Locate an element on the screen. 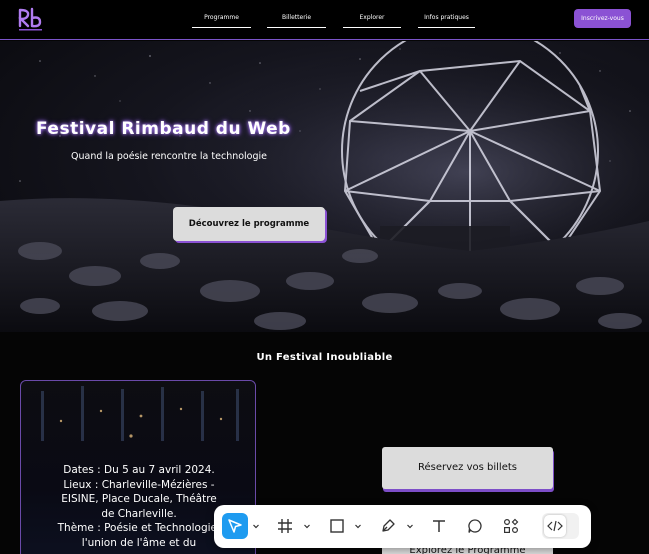  info-line-dates: Dates : Du 5 au 7 avril 2024. is located at coordinates (139, 470).